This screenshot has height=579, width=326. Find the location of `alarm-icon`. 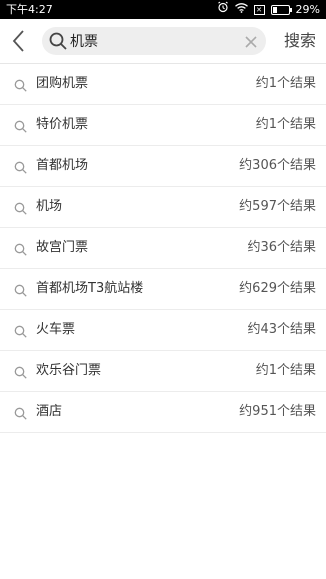

alarm-icon is located at coordinates (223, 9).